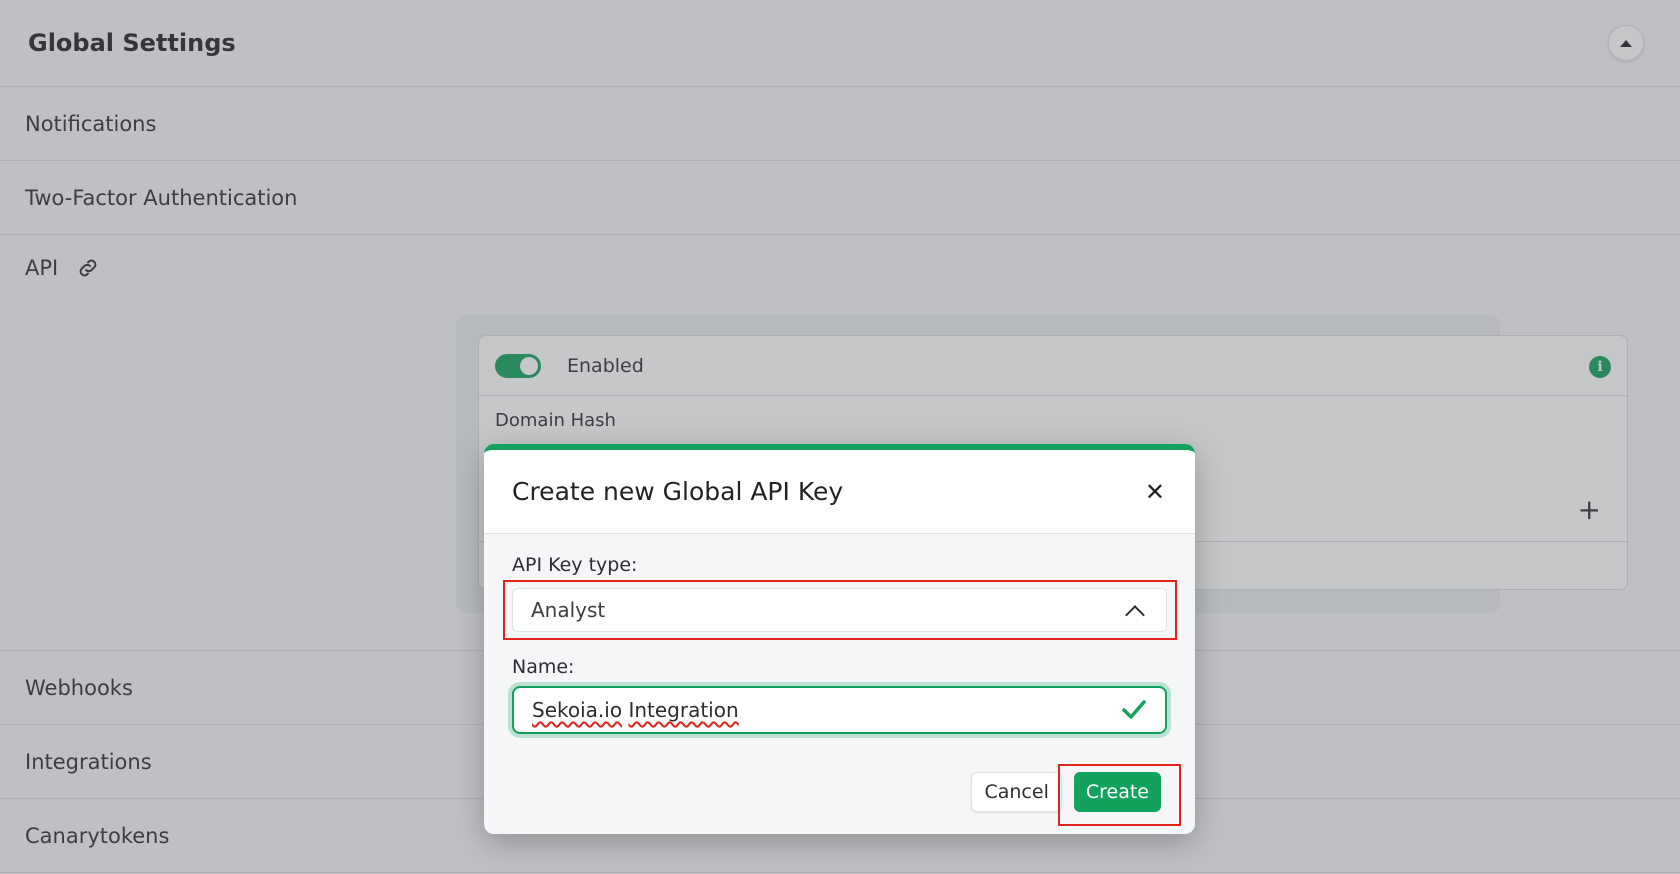 The height and width of the screenshot is (874, 1680). What do you see at coordinates (543, 667) in the screenshot?
I see `name-label: Name:` at bounding box center [543, 667].